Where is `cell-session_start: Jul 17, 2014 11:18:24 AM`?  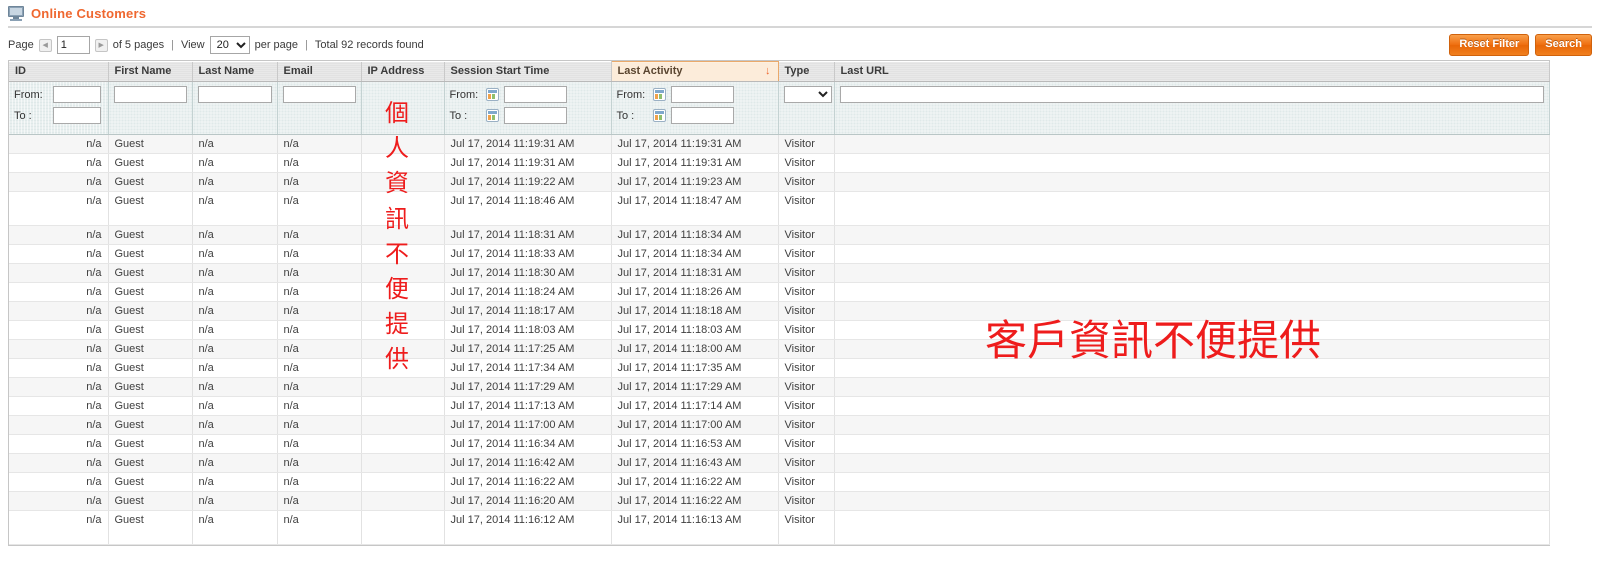
cell-session_start: Jul 17, 2014 11:18:24 AM is located at coordinates (528, 292).